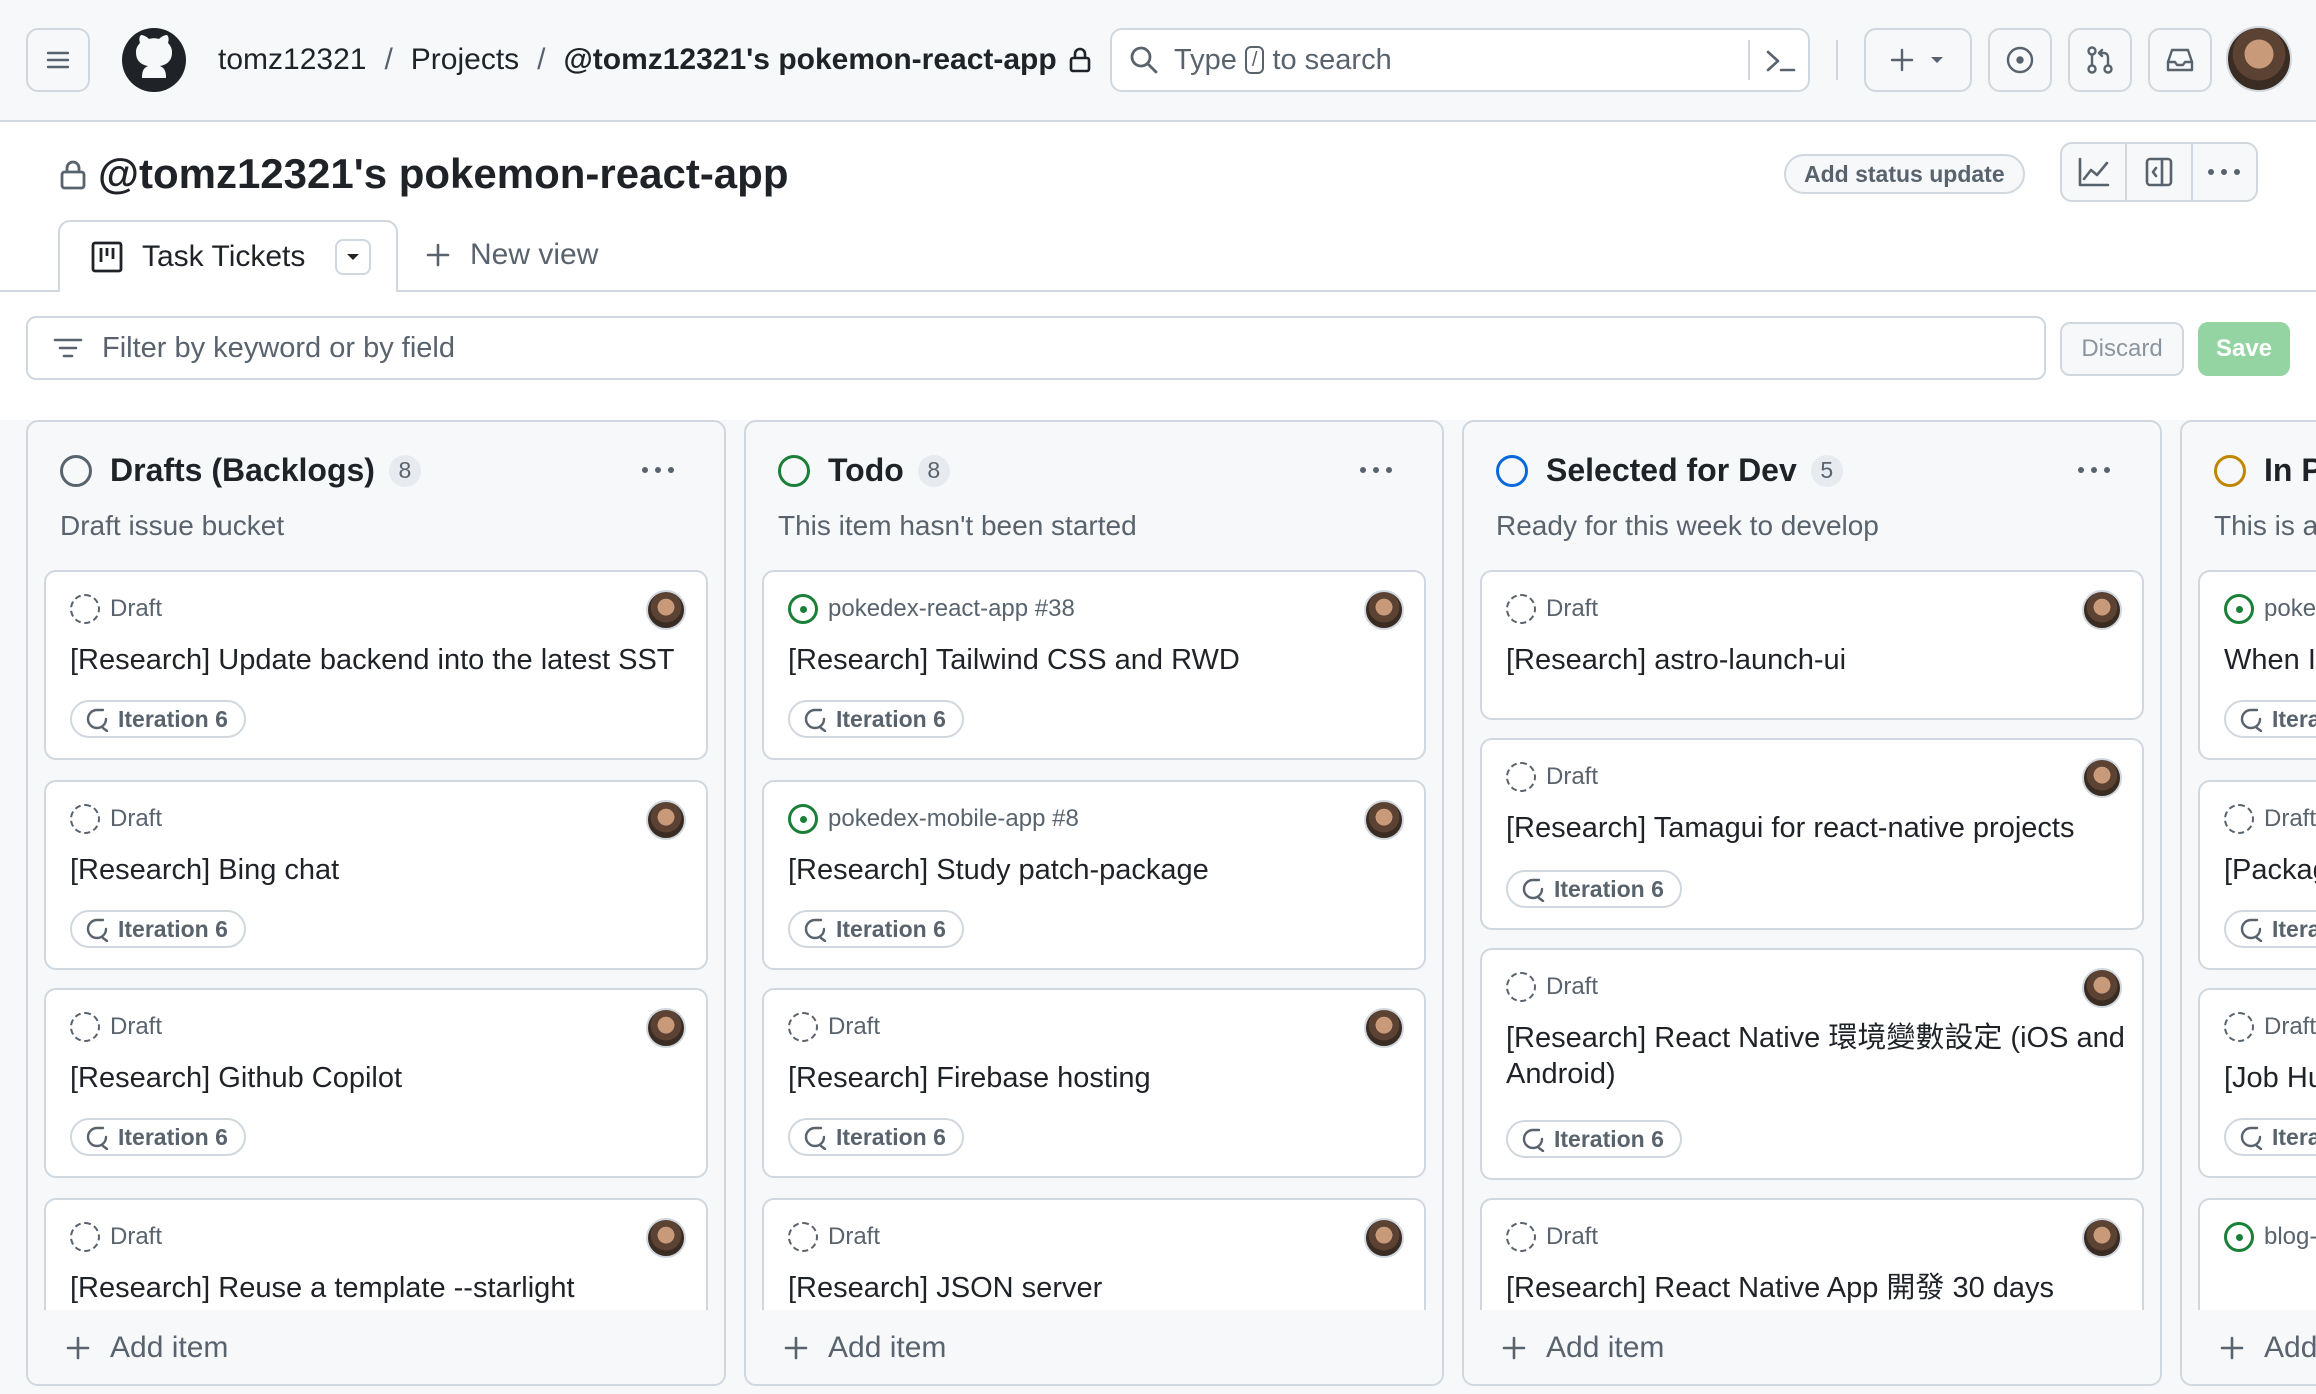  What do you see at coordinates (404, 470) in the screenshot?
I see `column-count-badge: 8` at bounding box center [404, 470].